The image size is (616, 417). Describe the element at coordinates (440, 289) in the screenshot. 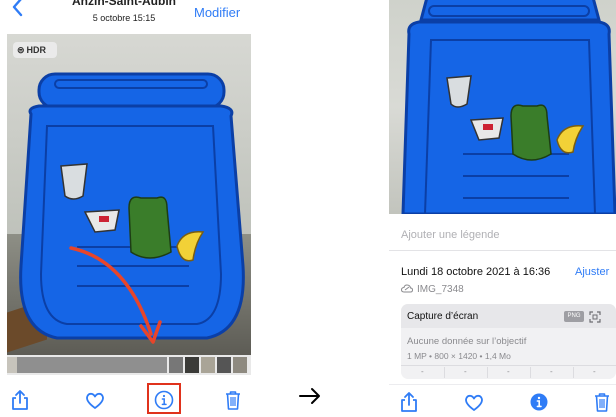

I see `file-name: IMG_7348` at that location.